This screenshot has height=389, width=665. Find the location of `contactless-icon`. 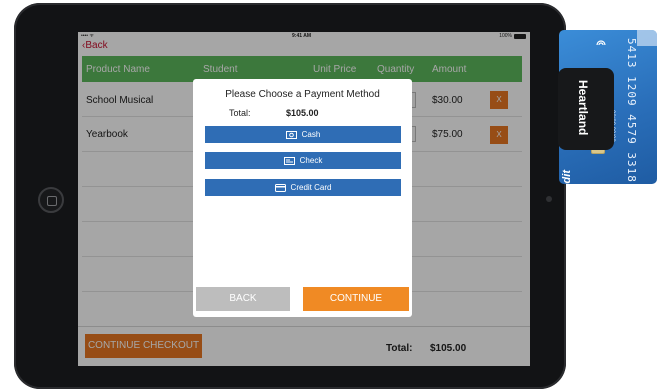

contactless-icon is located at coordinates (601, 43).